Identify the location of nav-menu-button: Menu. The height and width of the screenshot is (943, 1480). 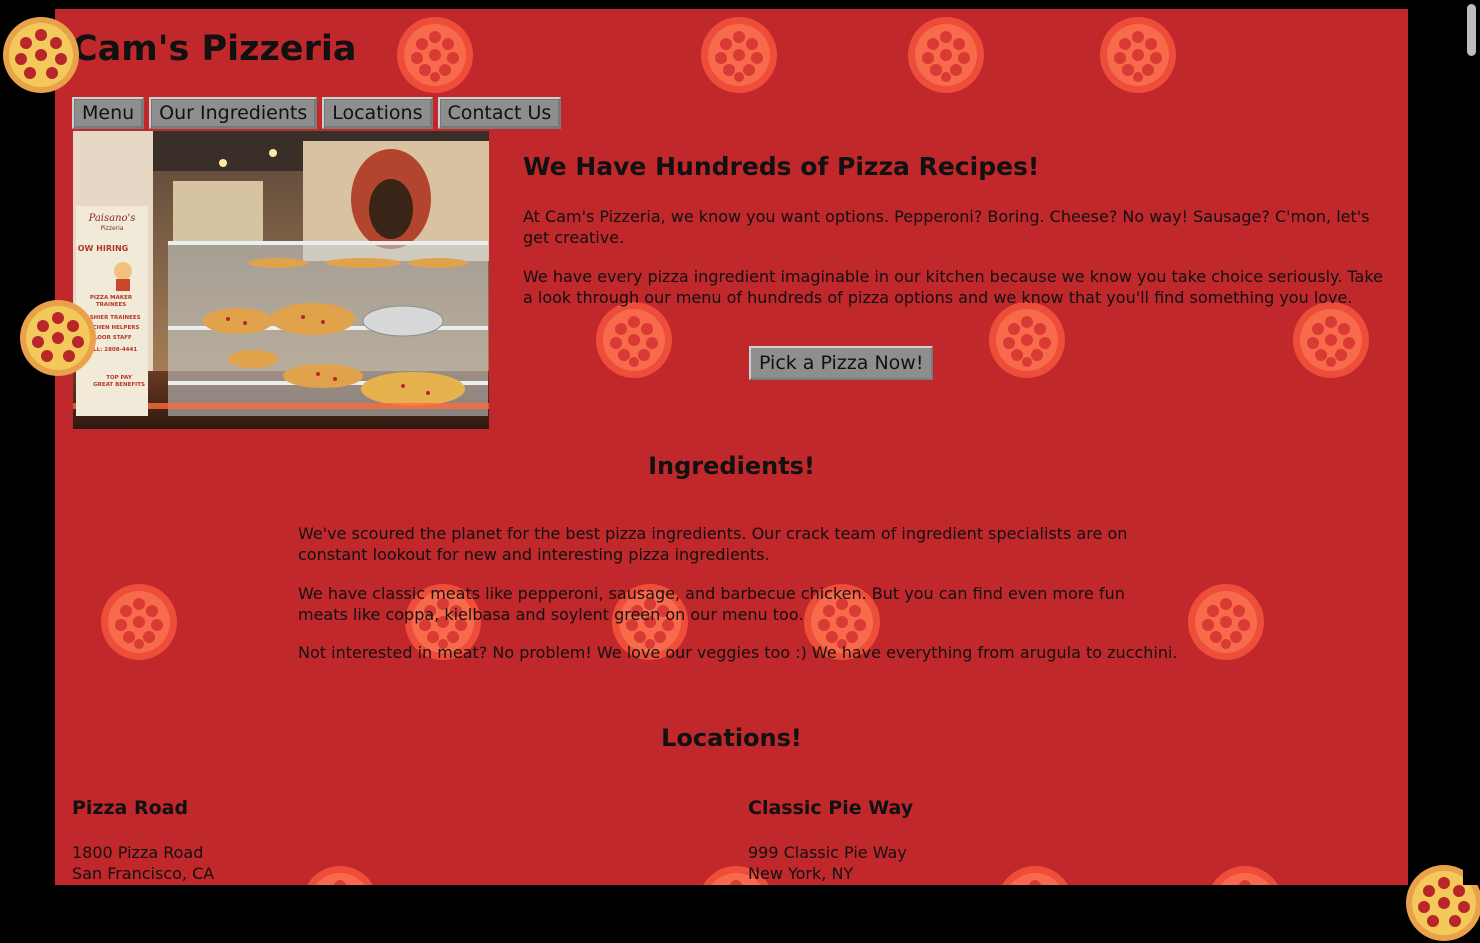
(108, 113).